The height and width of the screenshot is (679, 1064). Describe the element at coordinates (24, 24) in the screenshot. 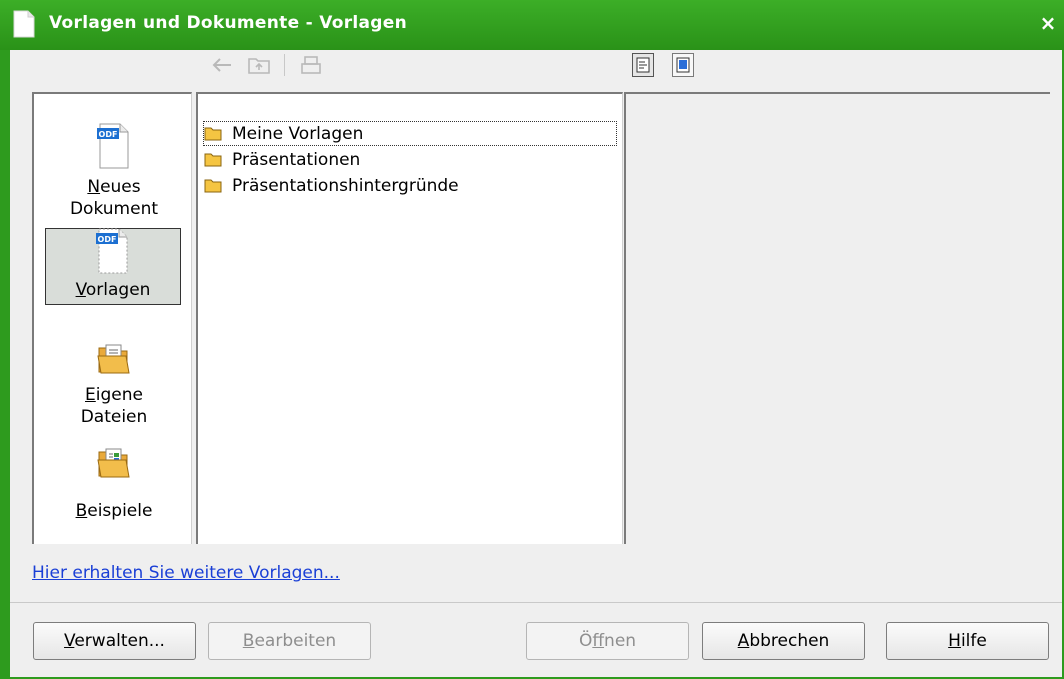

I see `document-icon` at that location.